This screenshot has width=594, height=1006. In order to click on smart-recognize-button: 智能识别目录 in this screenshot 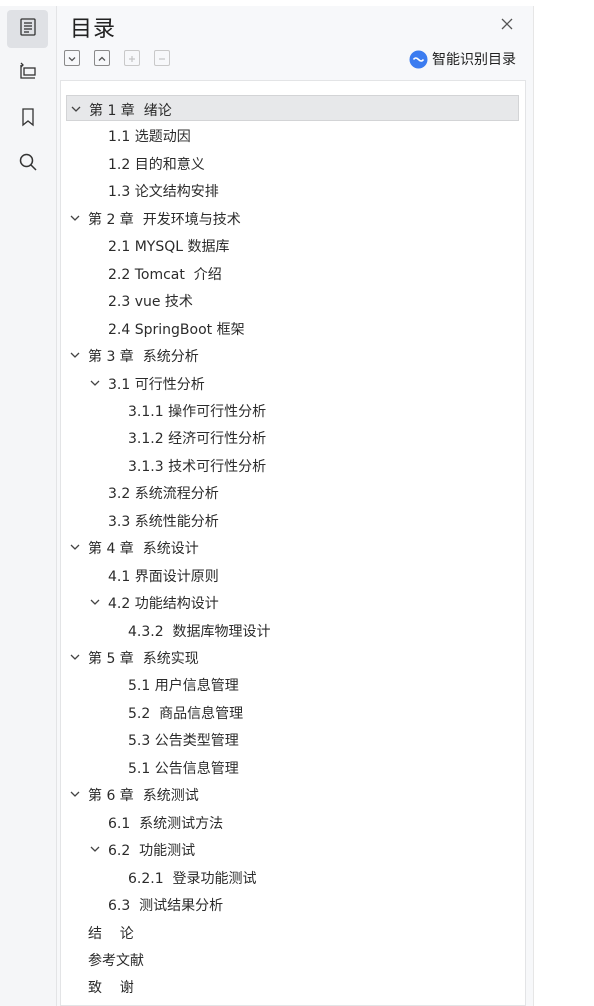, I will do `click(462, 59)`.